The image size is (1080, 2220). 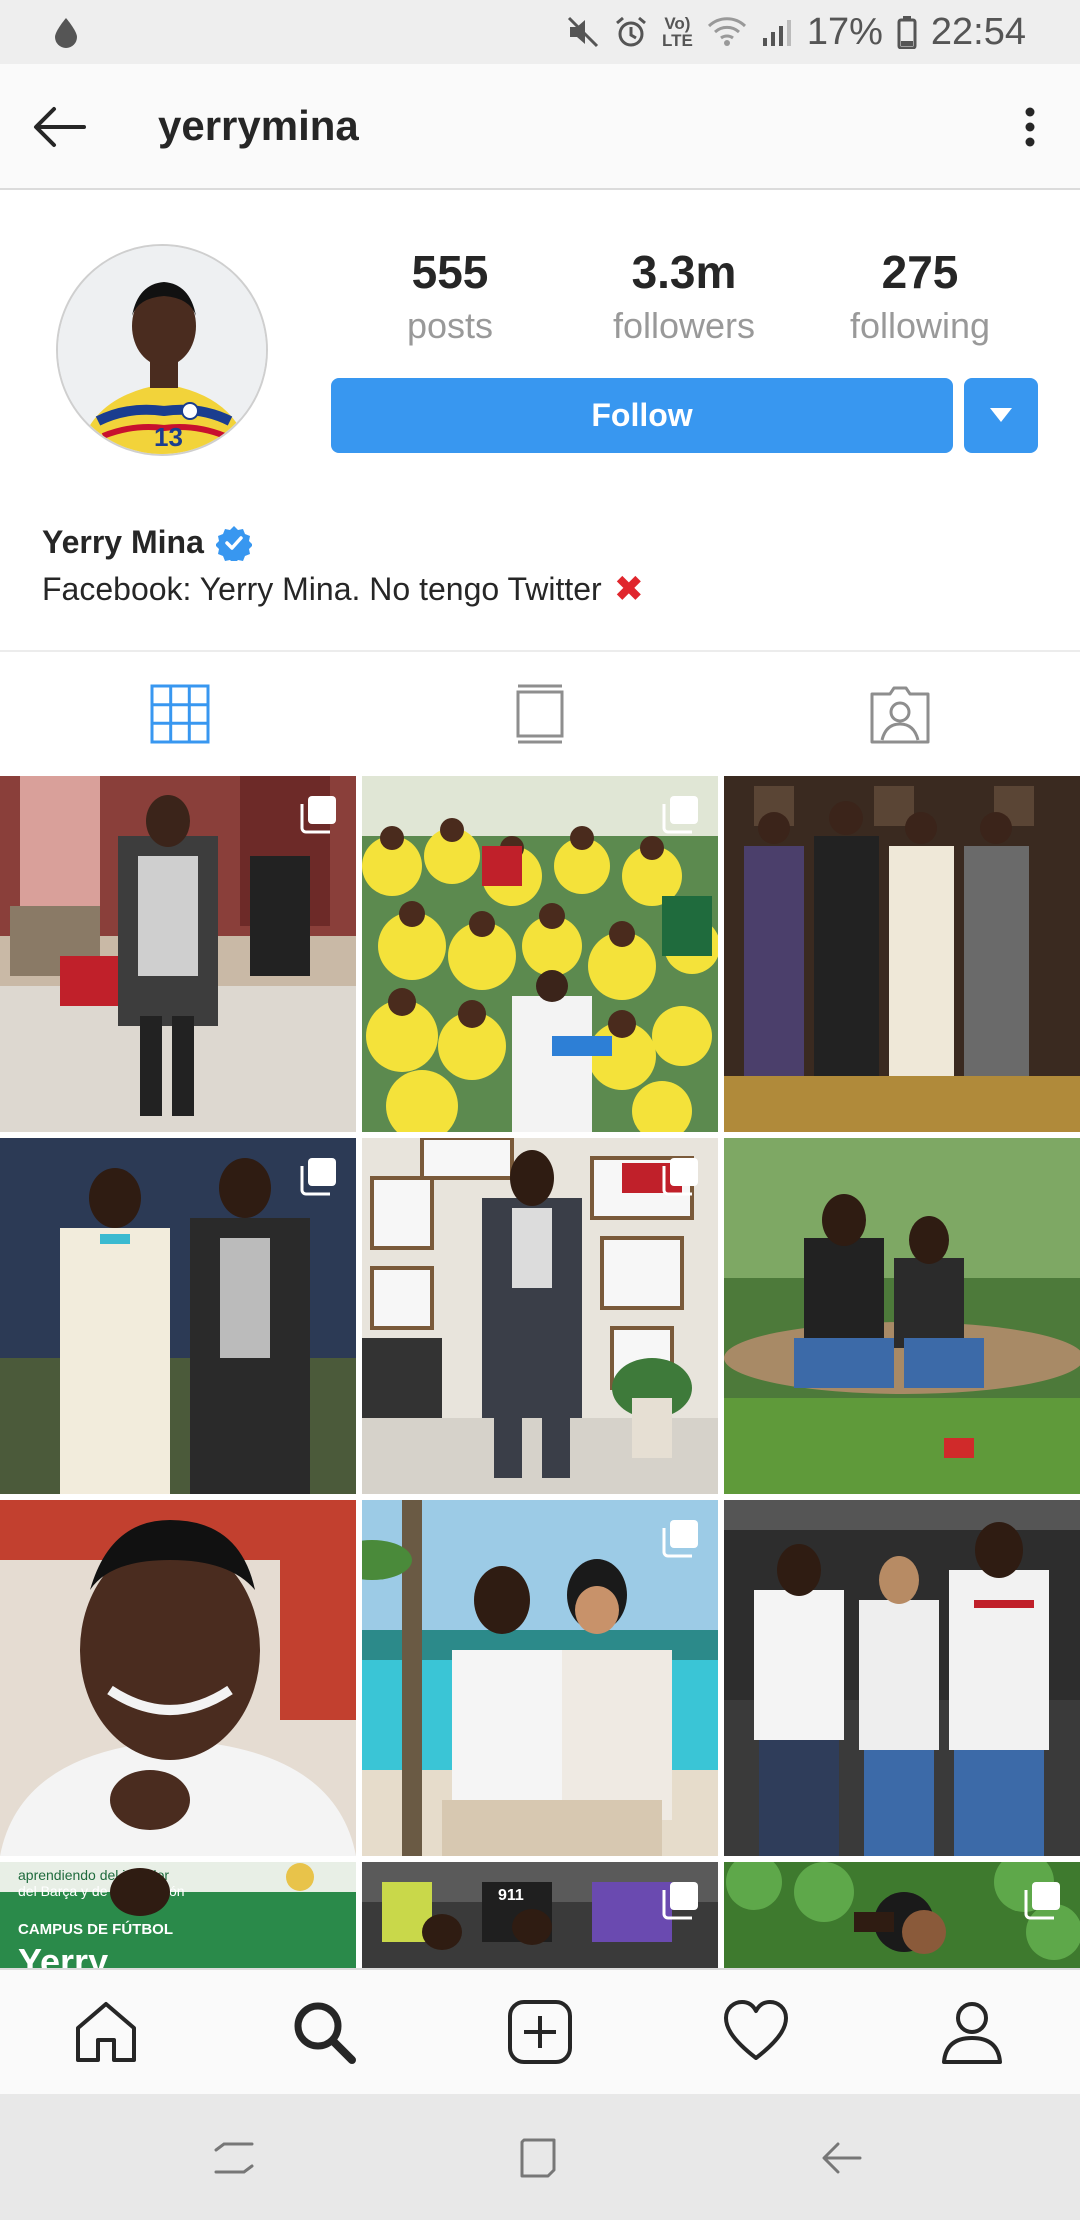 What do you see at coordinates (978, 31) in the screenshot?
I see `clock: 22:54` at bounding box center [978, 31].